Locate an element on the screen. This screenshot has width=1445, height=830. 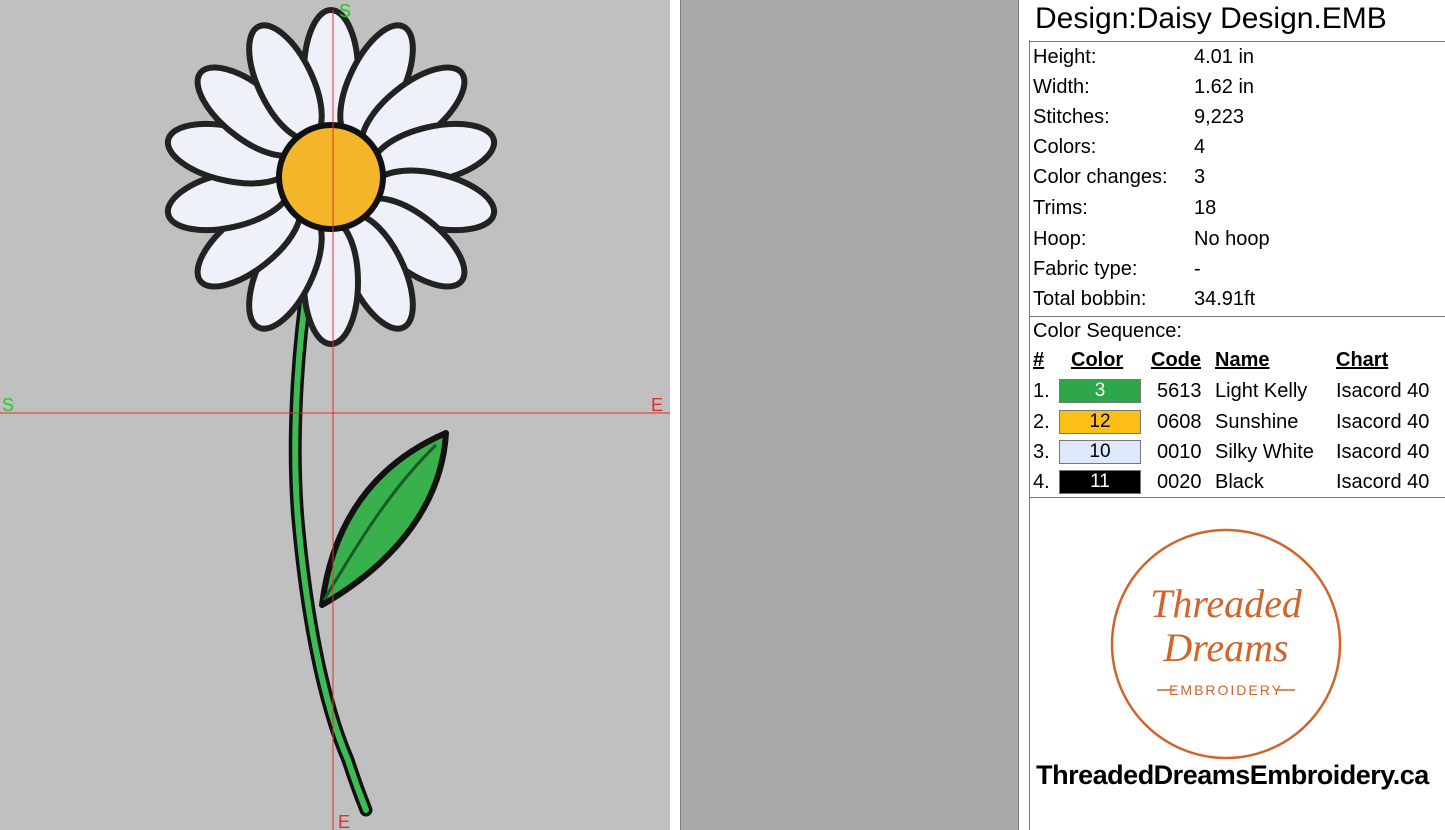
prop-value: No hoop is located at coordinates (1232, 239).